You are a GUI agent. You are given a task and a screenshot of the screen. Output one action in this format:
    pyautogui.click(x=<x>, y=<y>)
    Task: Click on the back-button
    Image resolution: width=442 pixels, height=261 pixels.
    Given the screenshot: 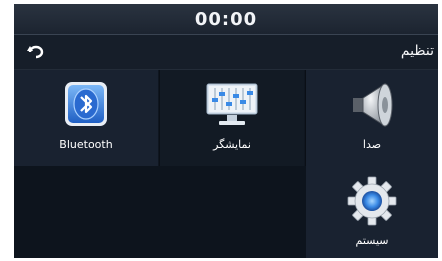 What is the action you would take?
    pyautogui.click(x=35, y=52)
    